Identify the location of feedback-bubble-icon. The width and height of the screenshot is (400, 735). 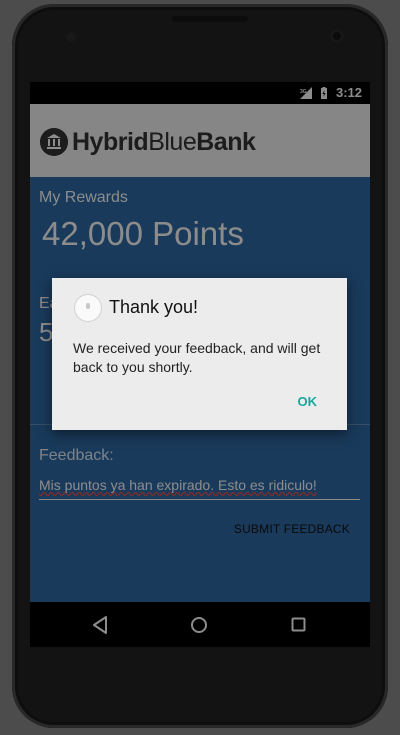
(88, 308).